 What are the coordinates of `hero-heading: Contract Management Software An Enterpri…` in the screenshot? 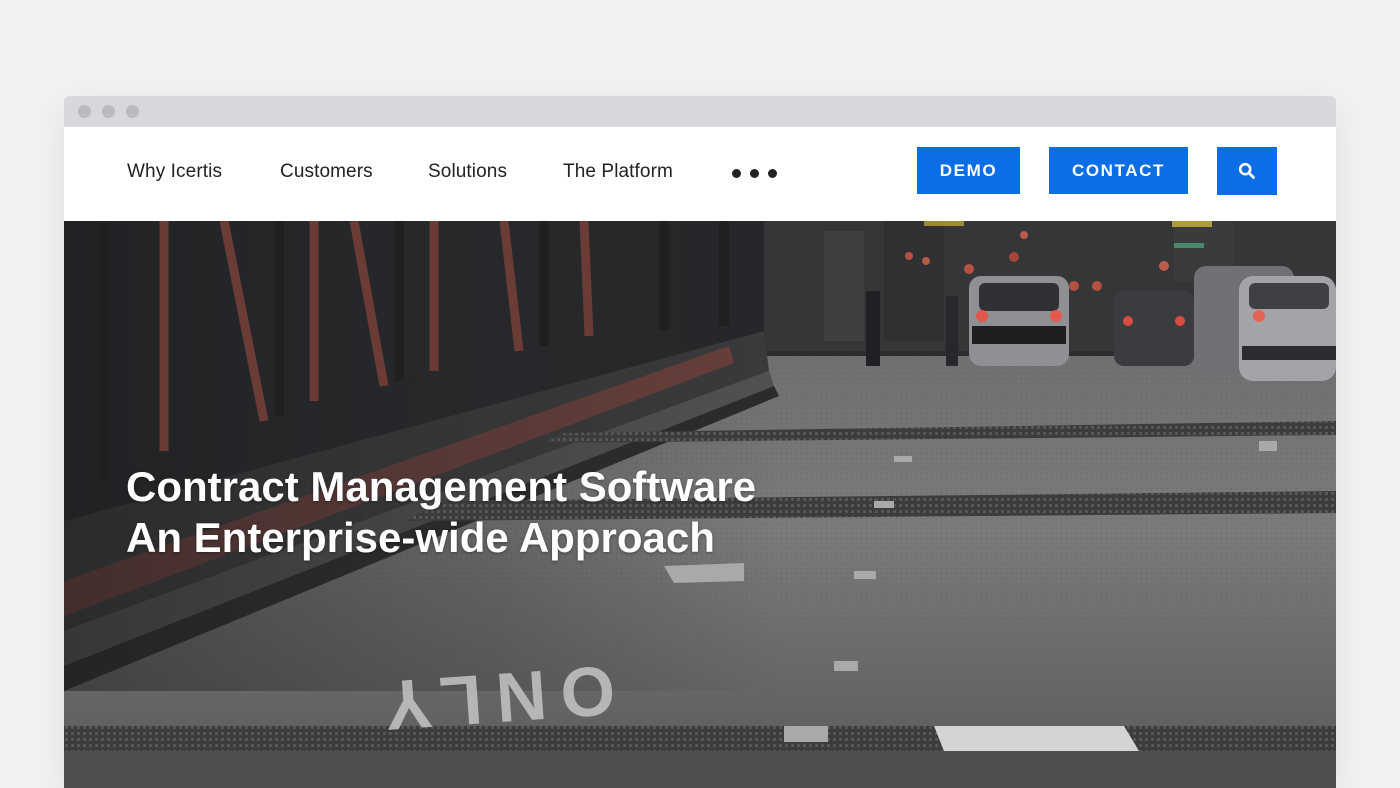 It's located at (441, 512).